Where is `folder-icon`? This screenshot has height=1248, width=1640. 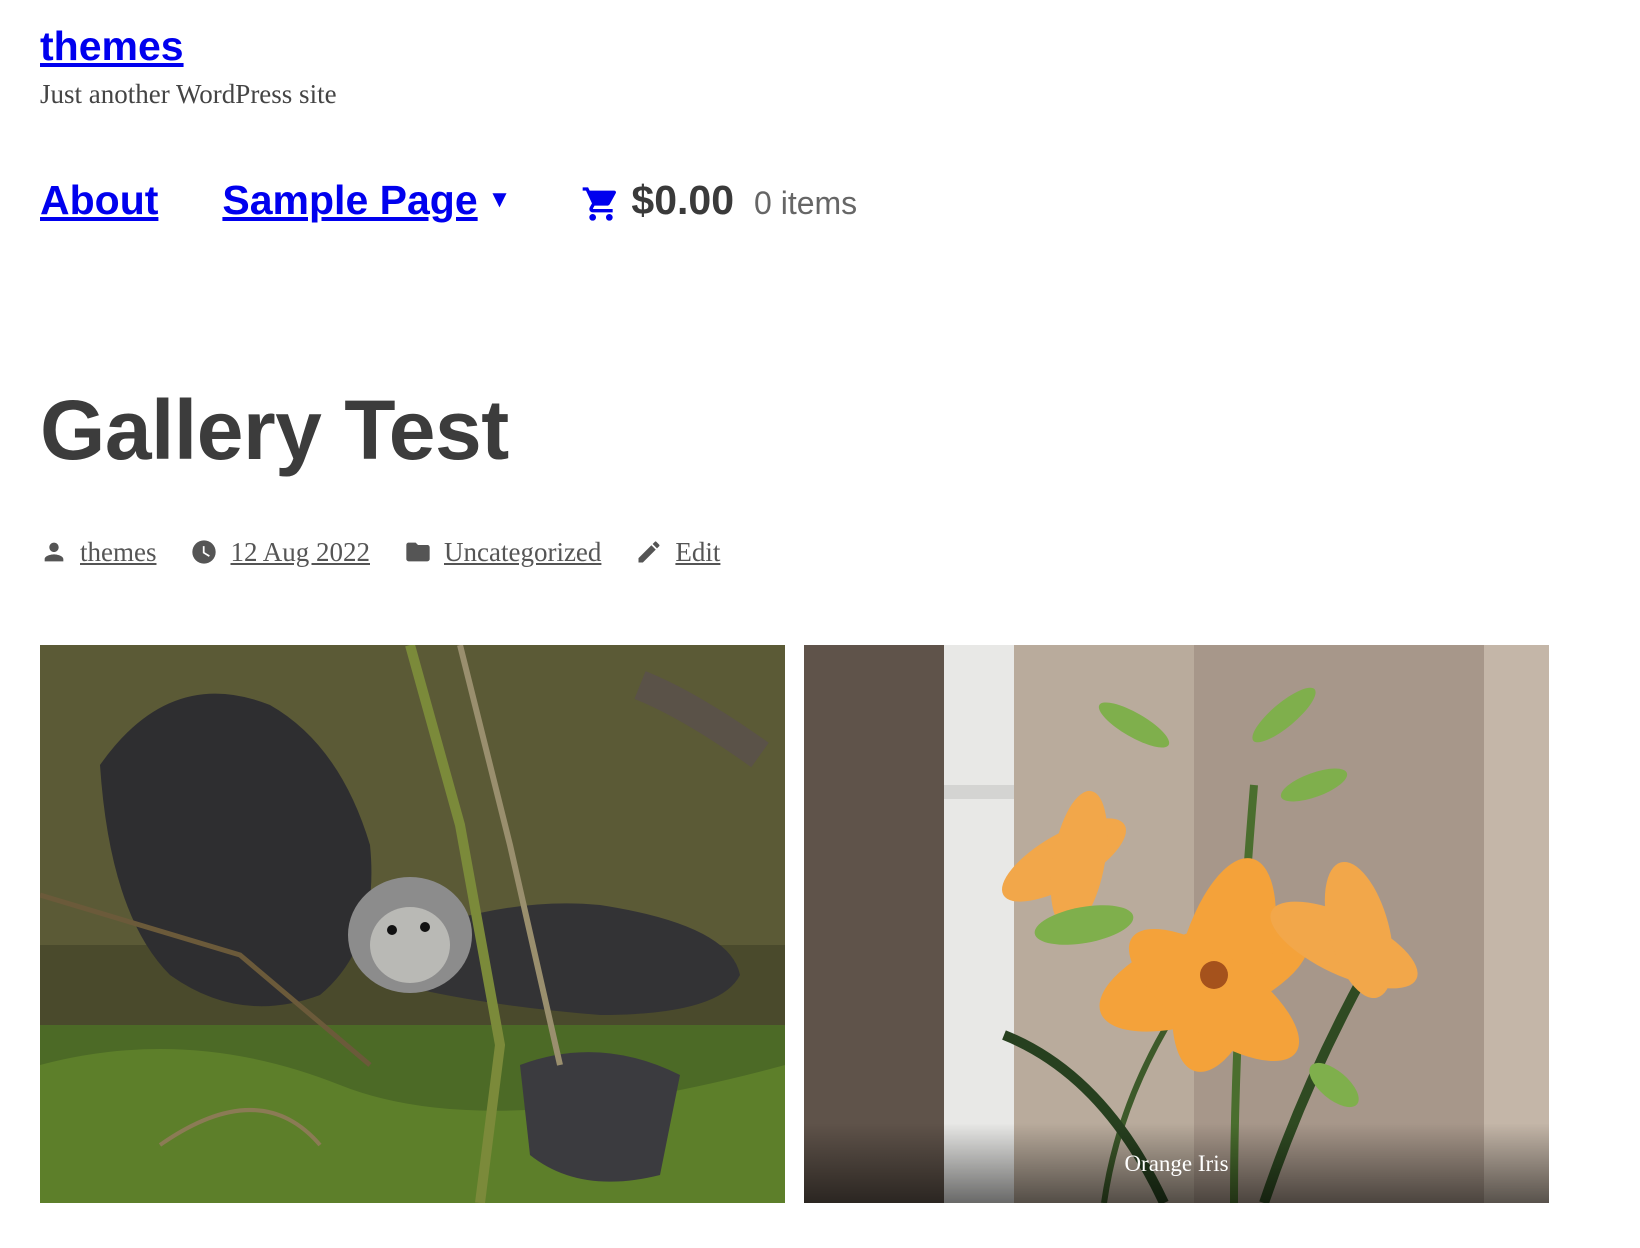 folder-icon is located at coordinates (418, 552).